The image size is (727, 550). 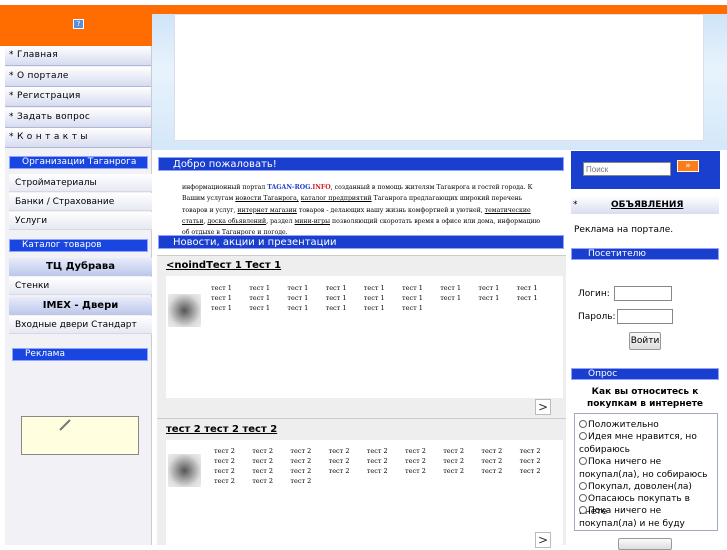 I want to click on catalog-group-dubrava: ТЦ Дубрава, so click(x=80, y=267).